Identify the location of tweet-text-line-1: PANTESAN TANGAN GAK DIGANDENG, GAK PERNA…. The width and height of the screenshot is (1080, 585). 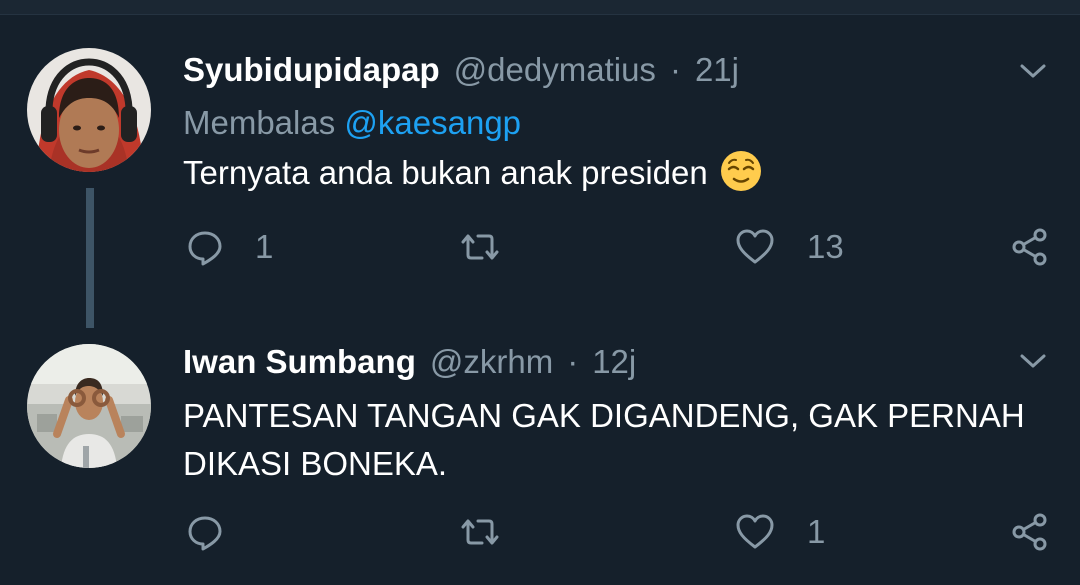
(604, 415).